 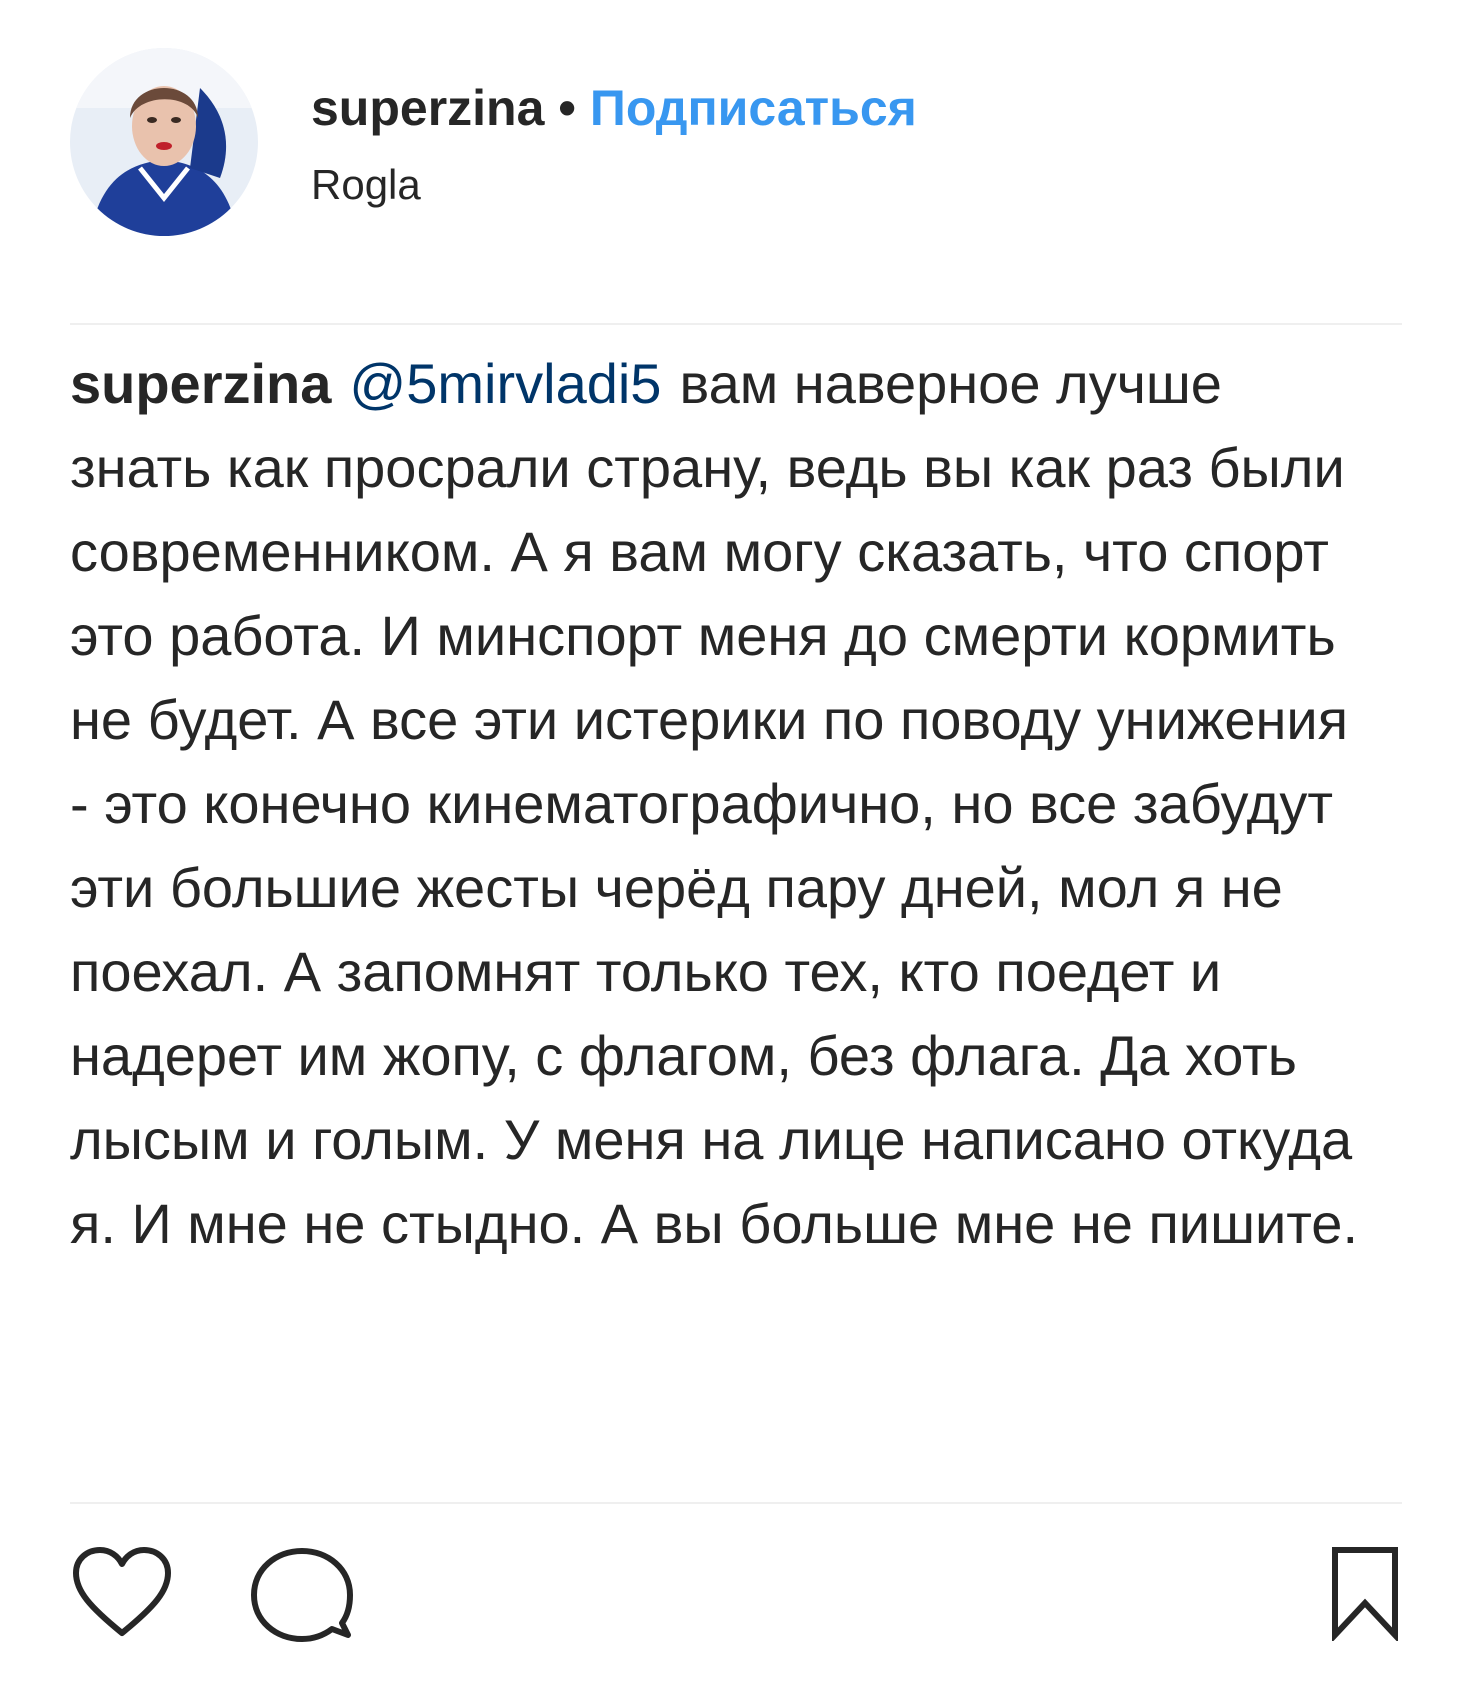 What do you see at coordinates (122, 1593) in the screenshot?
I see `heart-icon` at bounding box center [122, 1593].